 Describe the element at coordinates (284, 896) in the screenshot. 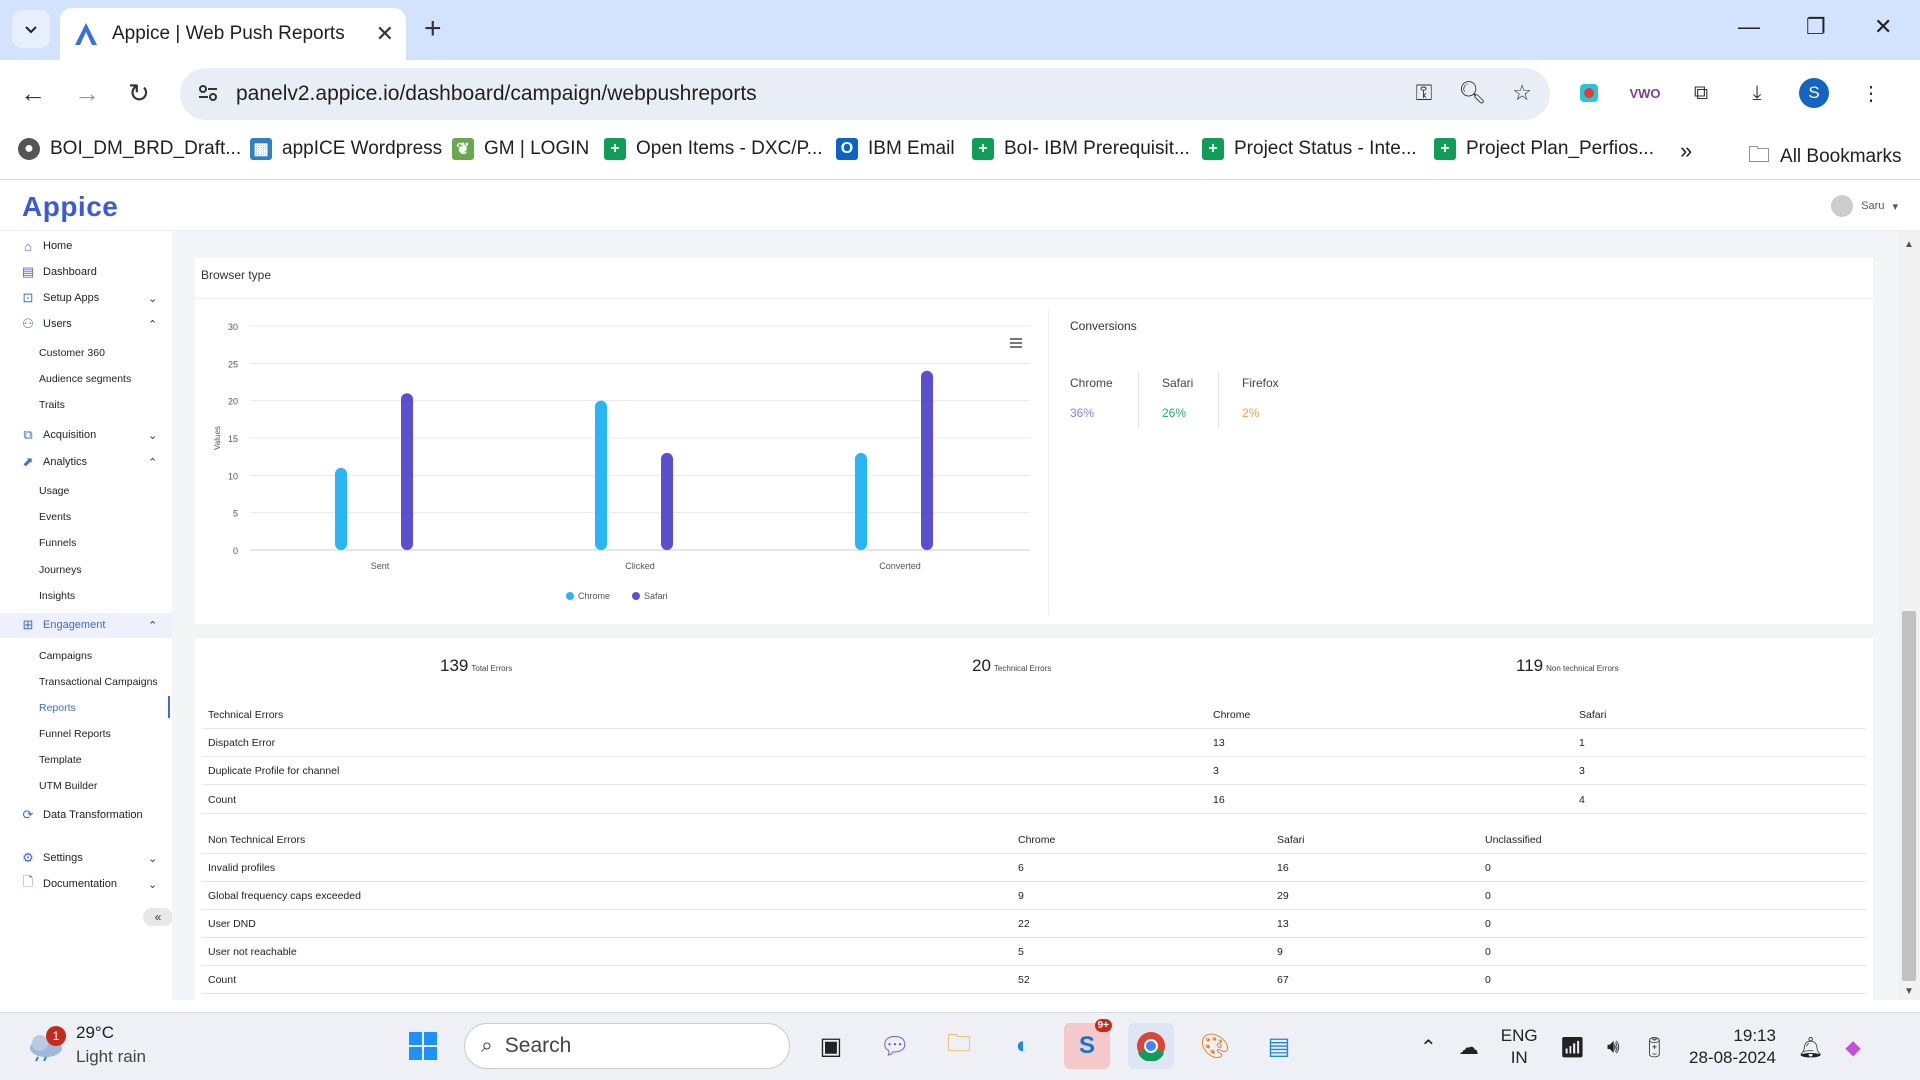

I see `table-cell: Global frequency caps exceeded` at that location.